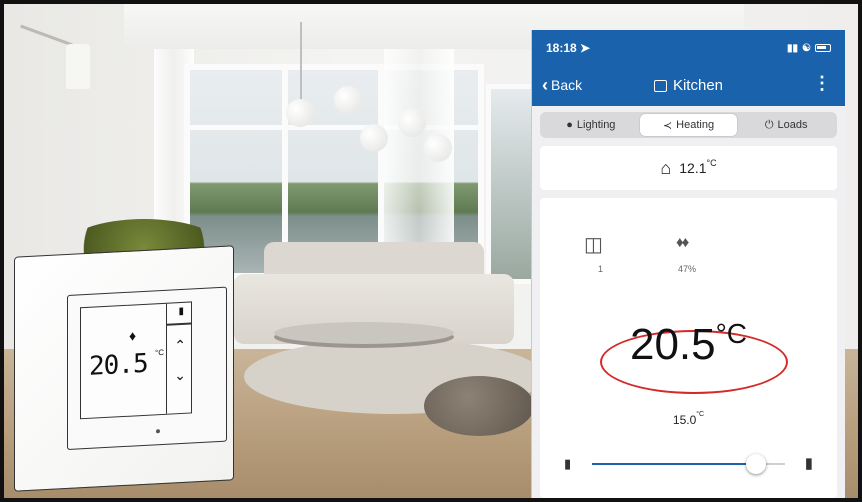 Image resolution: width=862 pixels, height=502 pixels. I want to click on signal-icon: ▮▮, so click(793, 48).